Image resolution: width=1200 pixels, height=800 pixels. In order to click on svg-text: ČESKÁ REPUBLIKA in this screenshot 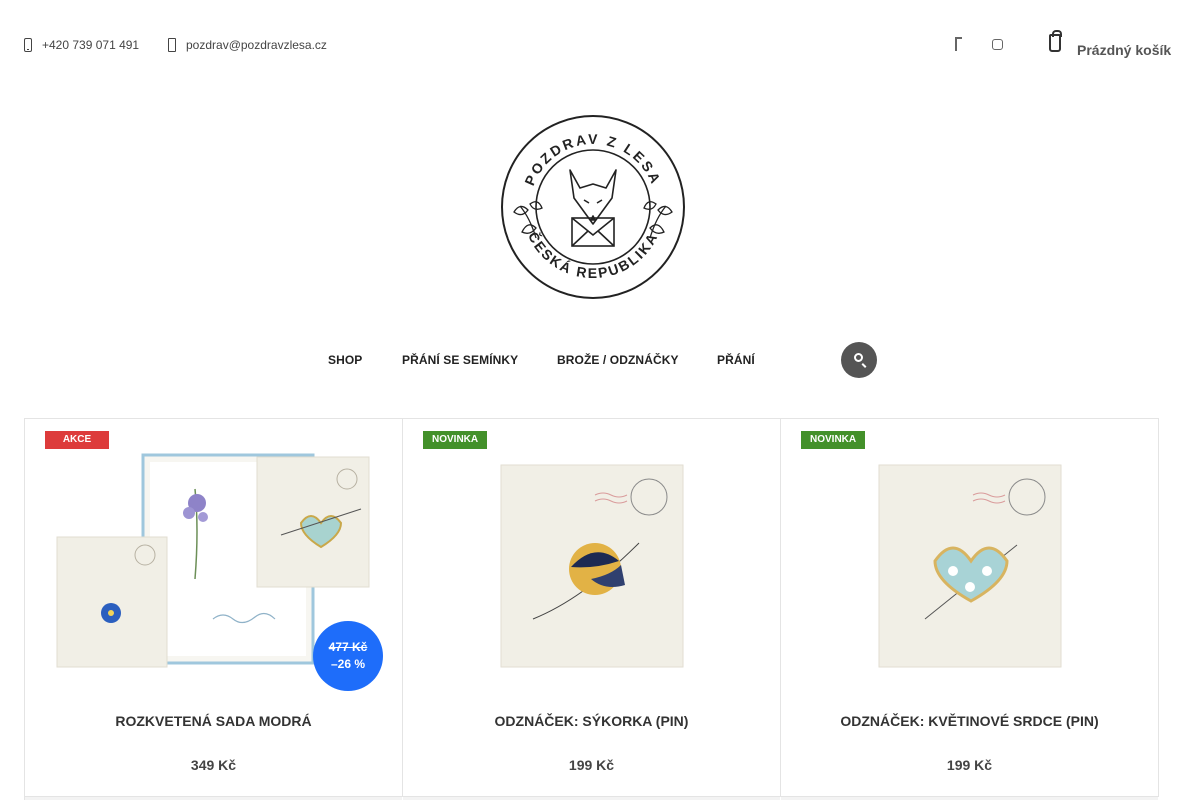, I will do `click(593, 255)`.